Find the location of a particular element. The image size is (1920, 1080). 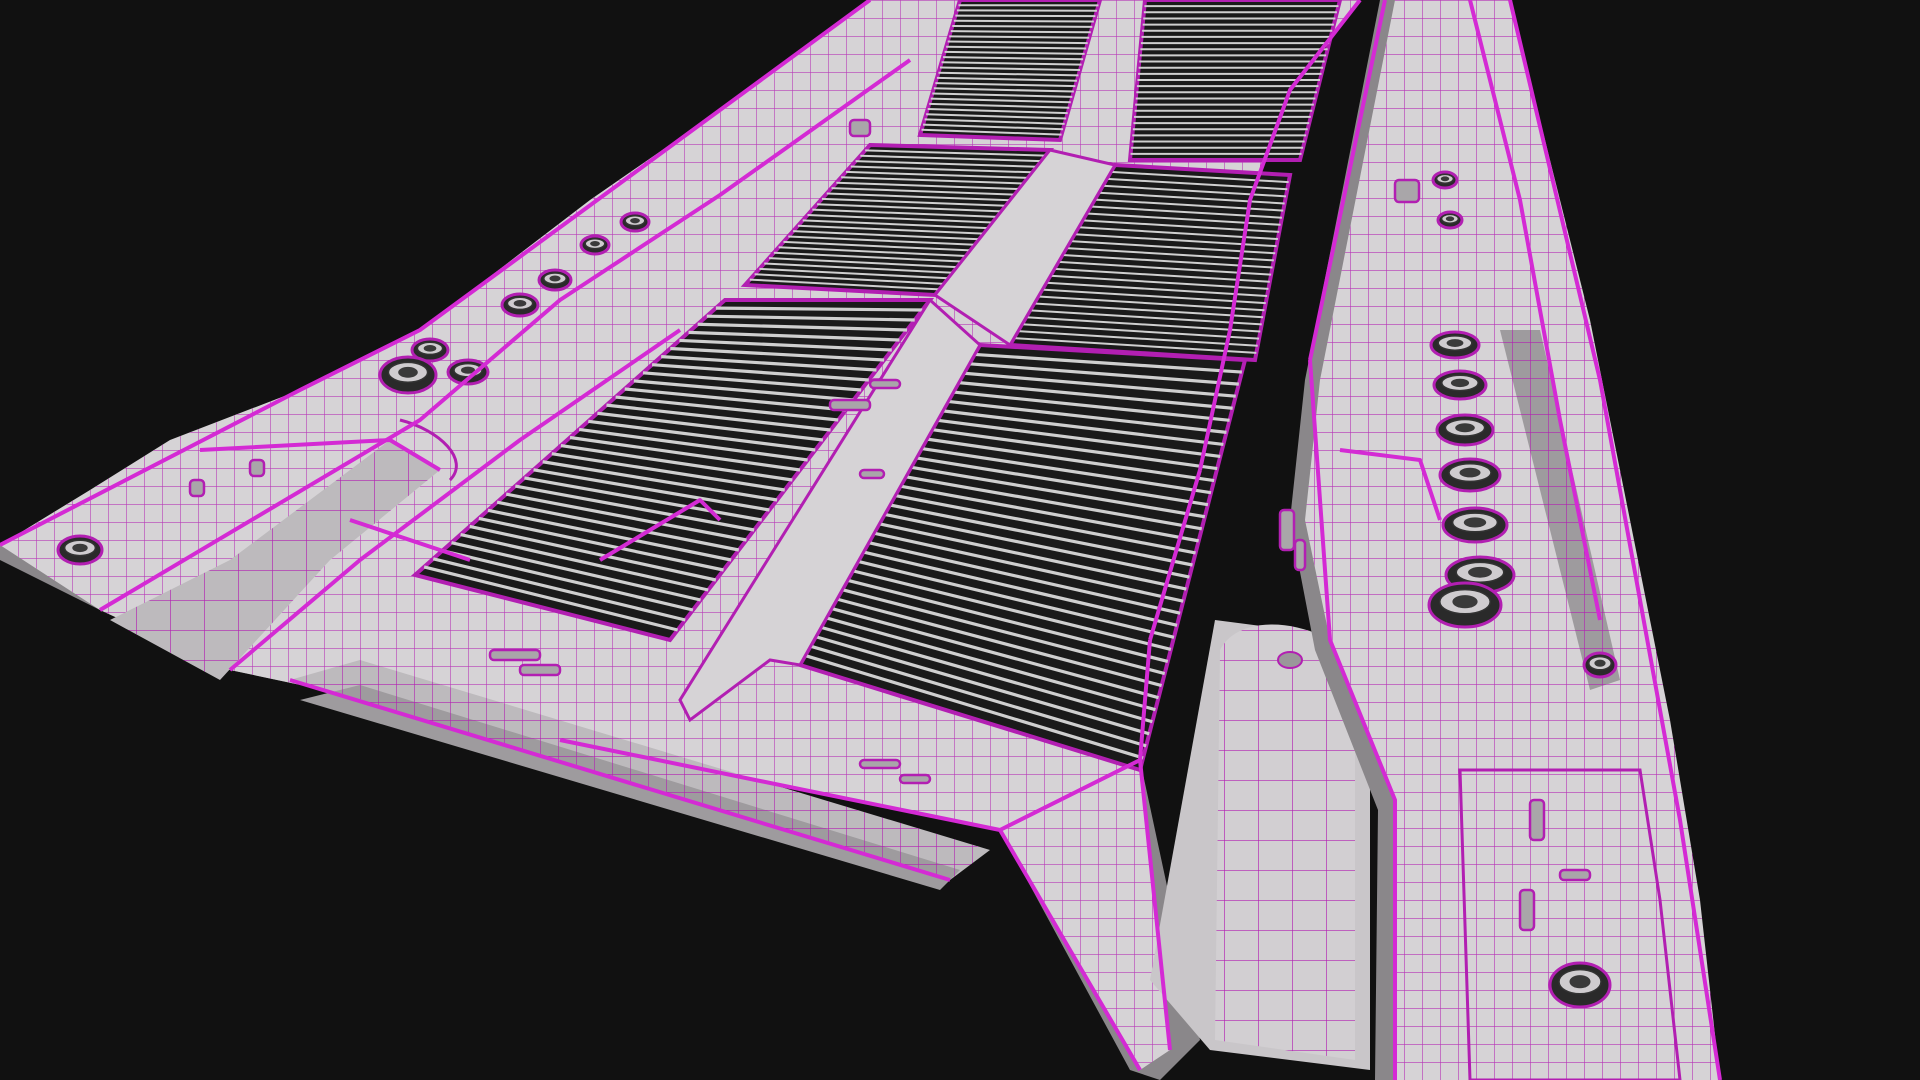

tub-bolt is located at coordinates (1290, 660).